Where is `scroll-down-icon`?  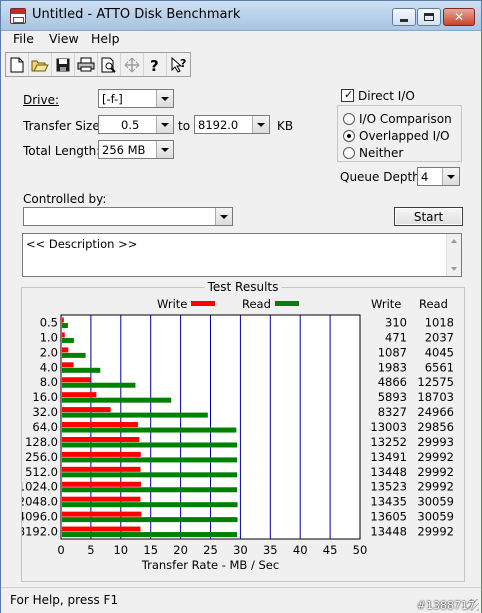
scroll-down-icon is located at coordinates (454, 269).